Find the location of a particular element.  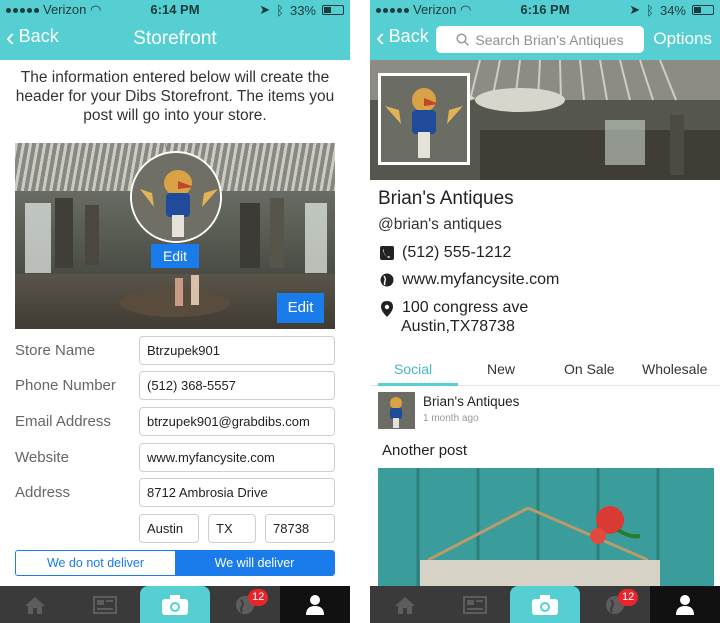

edit-cover-button: Edit is located at coordinates (300, 308).